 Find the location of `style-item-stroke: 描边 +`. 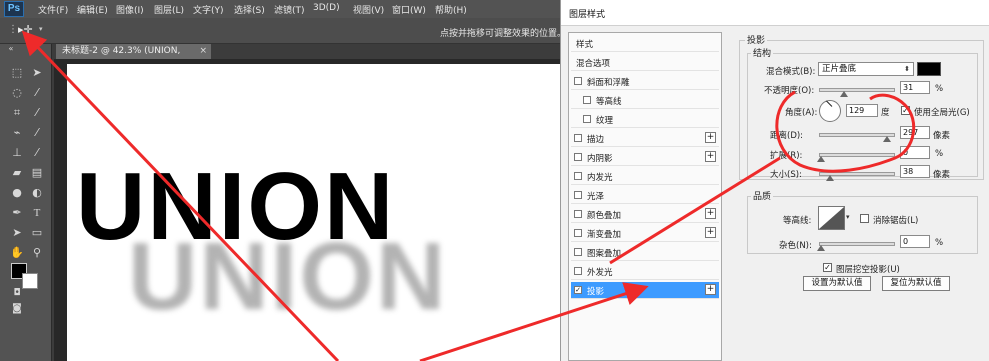

style-item-stroke: 描边 + is located at coordinates (645, 138).